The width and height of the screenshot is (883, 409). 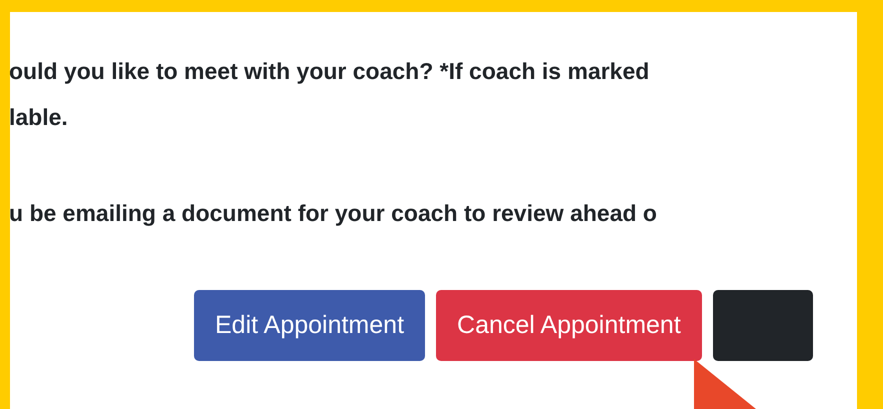 What do you see at coordinates (39, 117) in the screenshot?
I see `question-text: lable.` at bounding box center [39, 117].